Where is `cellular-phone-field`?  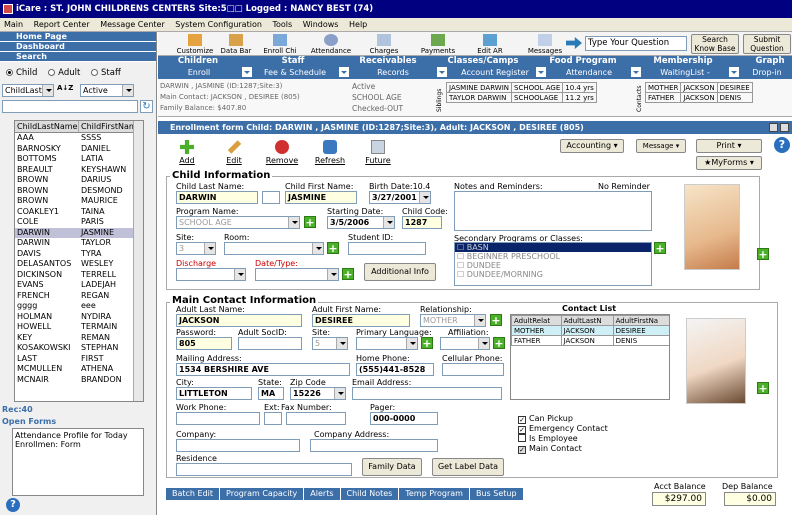
cellular-phone-field is located at coordinates (473, 369).